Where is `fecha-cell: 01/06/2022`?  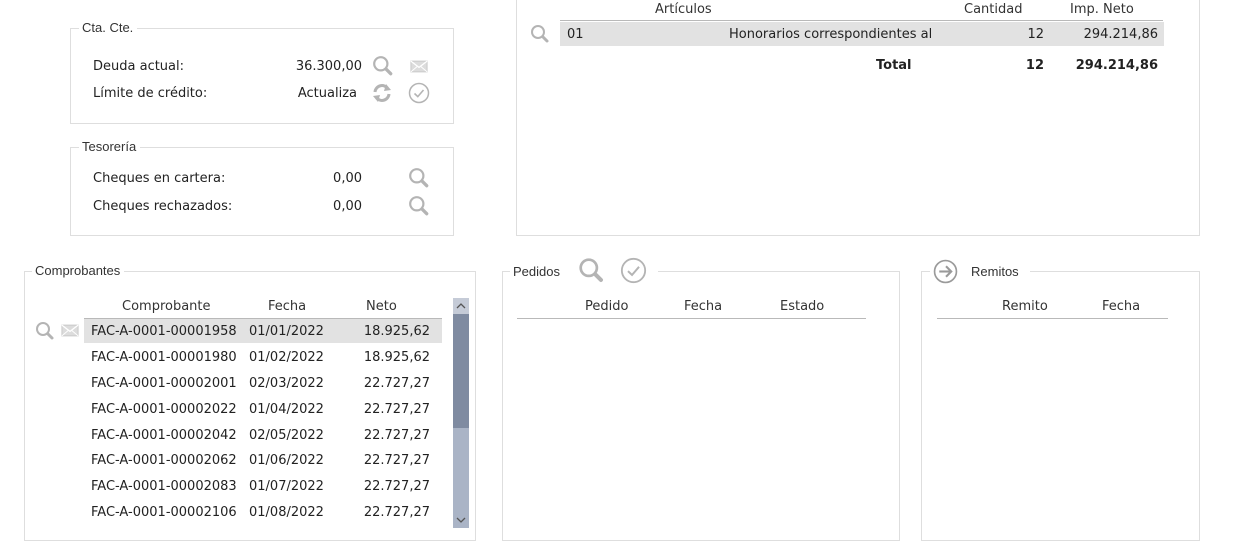
fecha-cell: 01/06/2022 is located at coordinates (286, 460).